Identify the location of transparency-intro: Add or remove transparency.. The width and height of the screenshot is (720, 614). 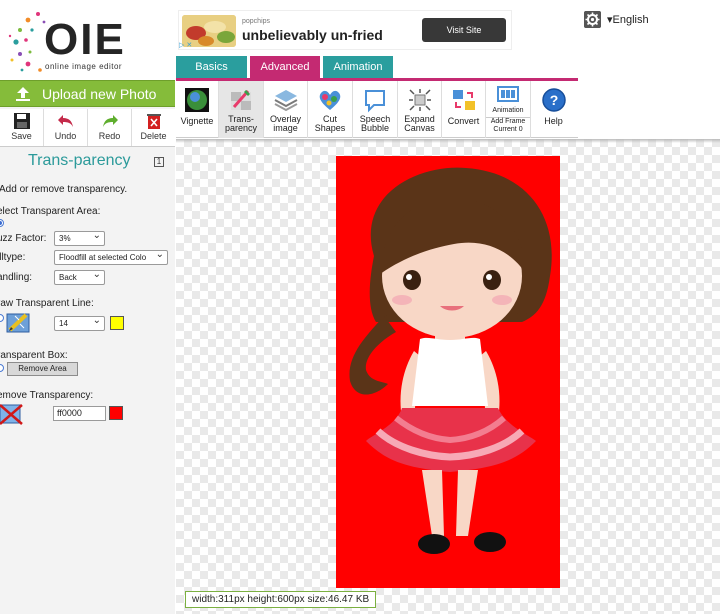
(64, 189).